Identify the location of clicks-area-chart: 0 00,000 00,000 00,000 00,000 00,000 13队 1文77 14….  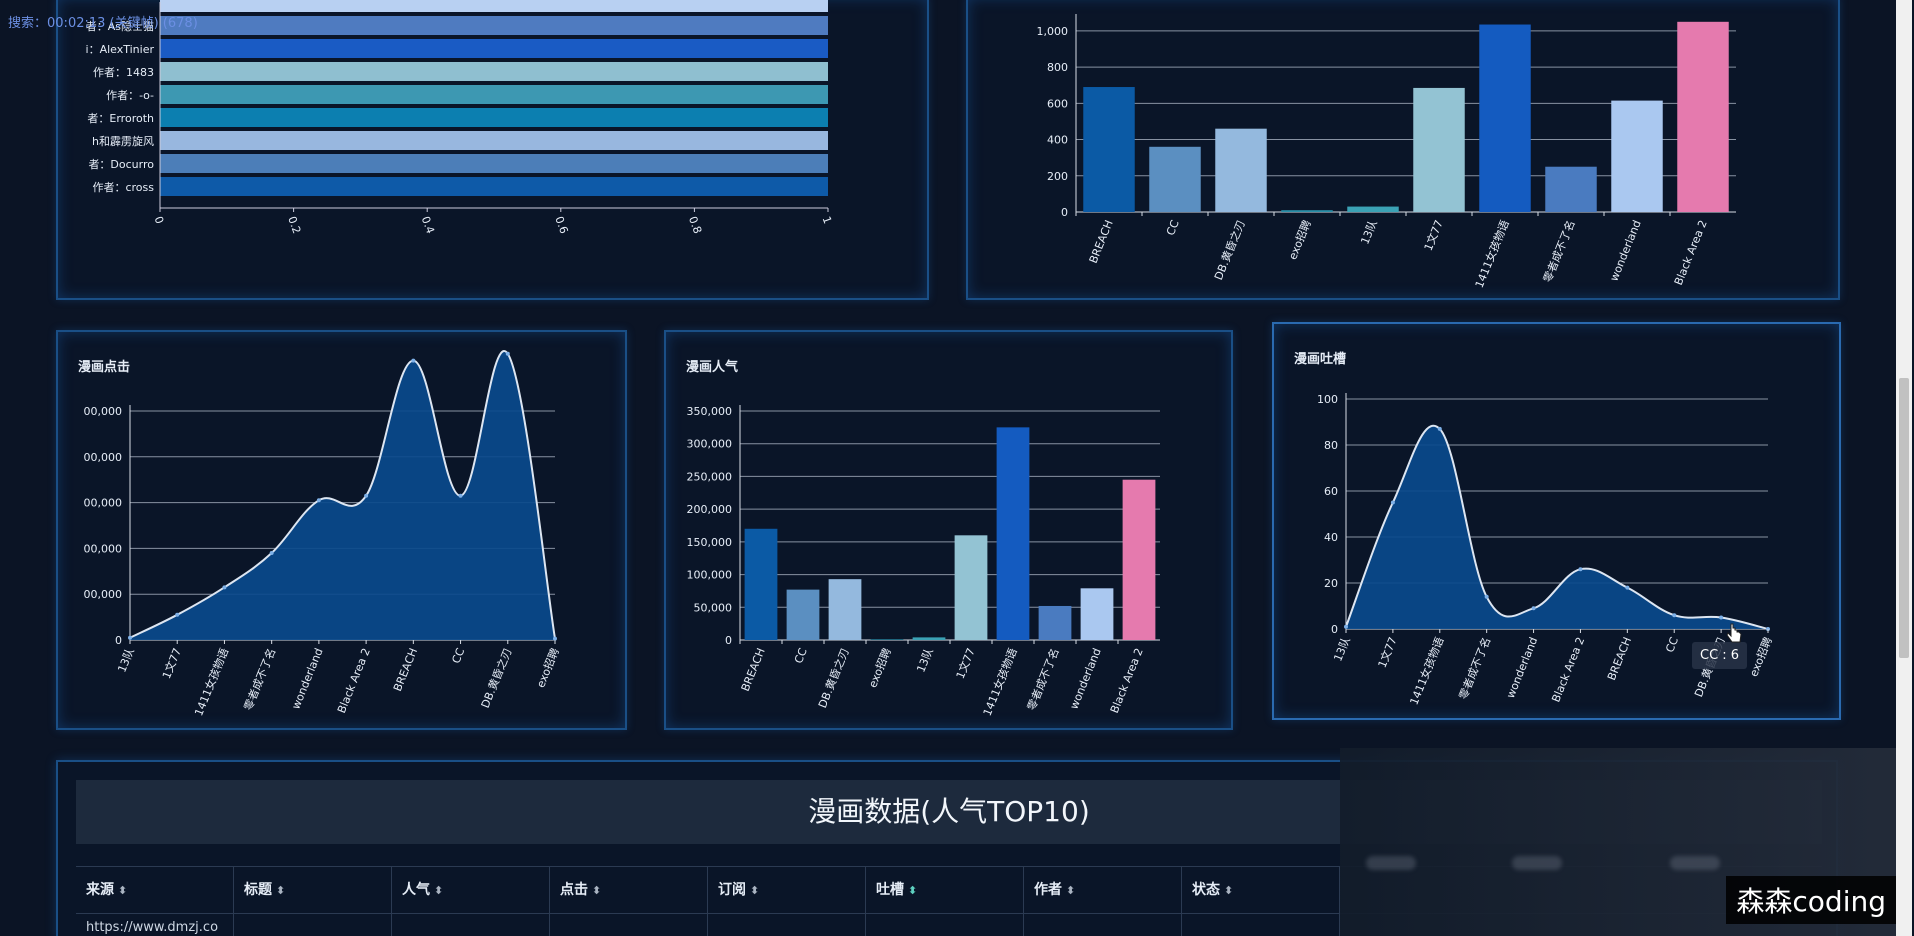
(323, 534).